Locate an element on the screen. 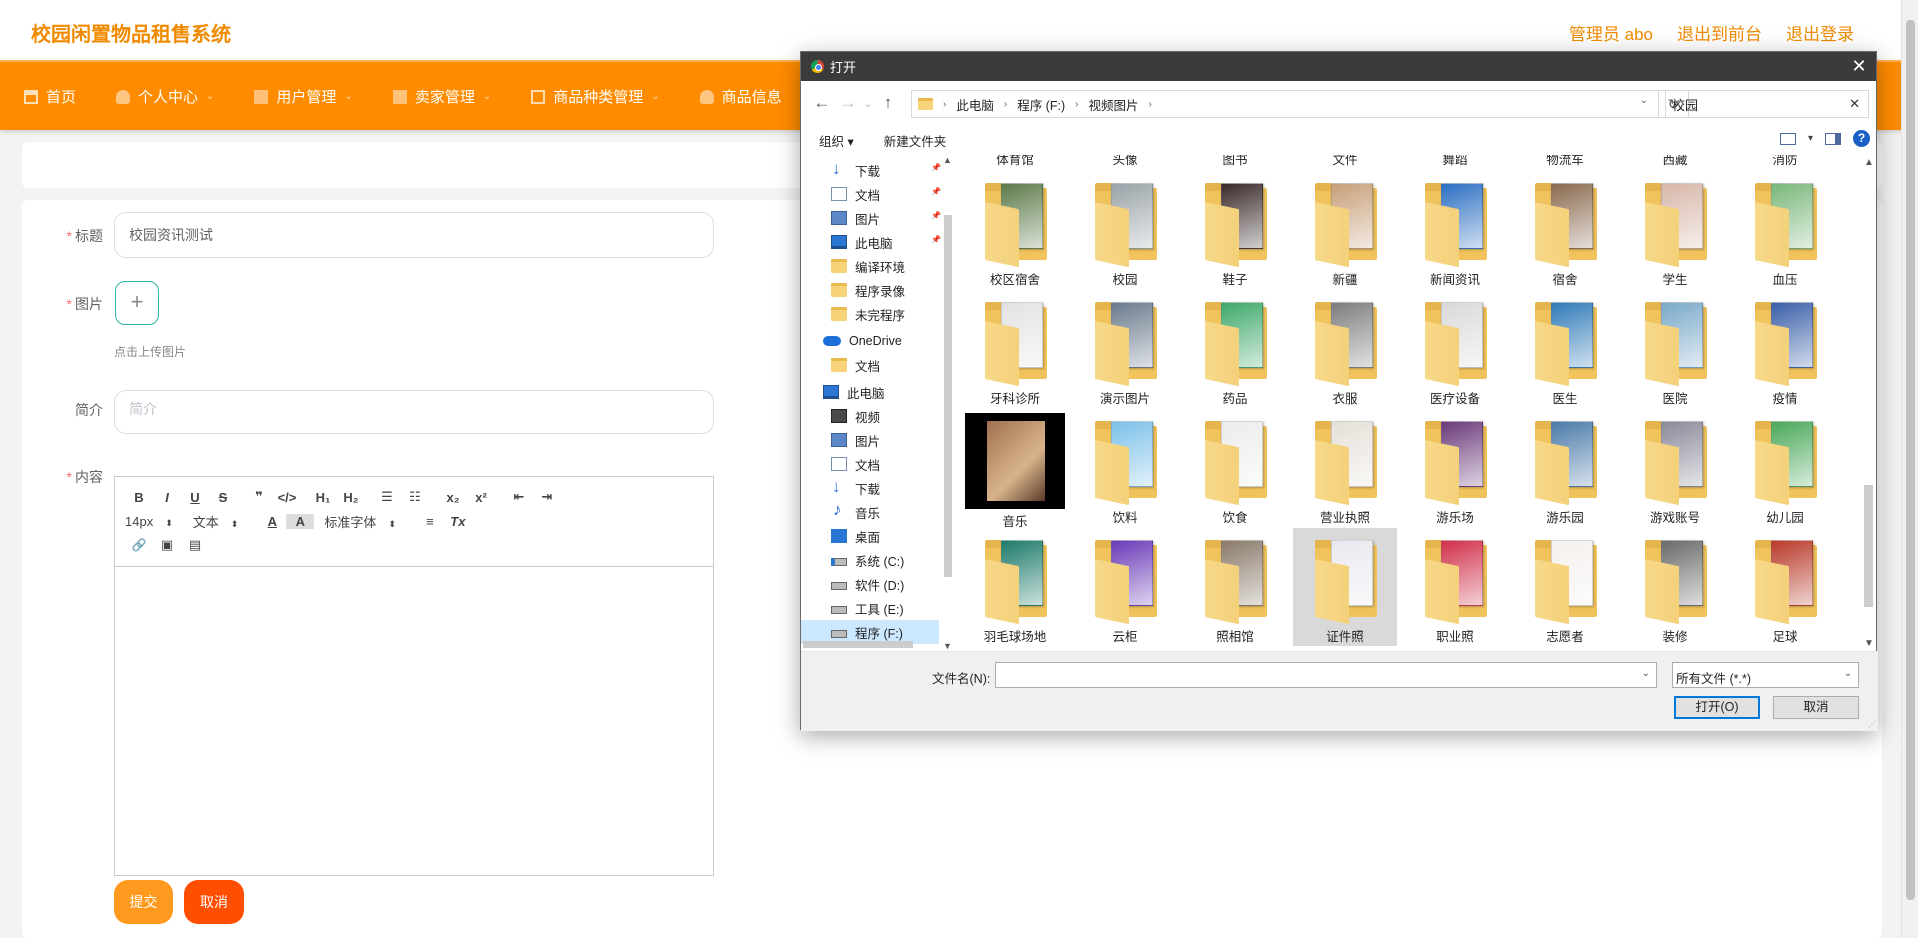  nav-pane-item: 程序录像 is located at coordinates (870, 290).